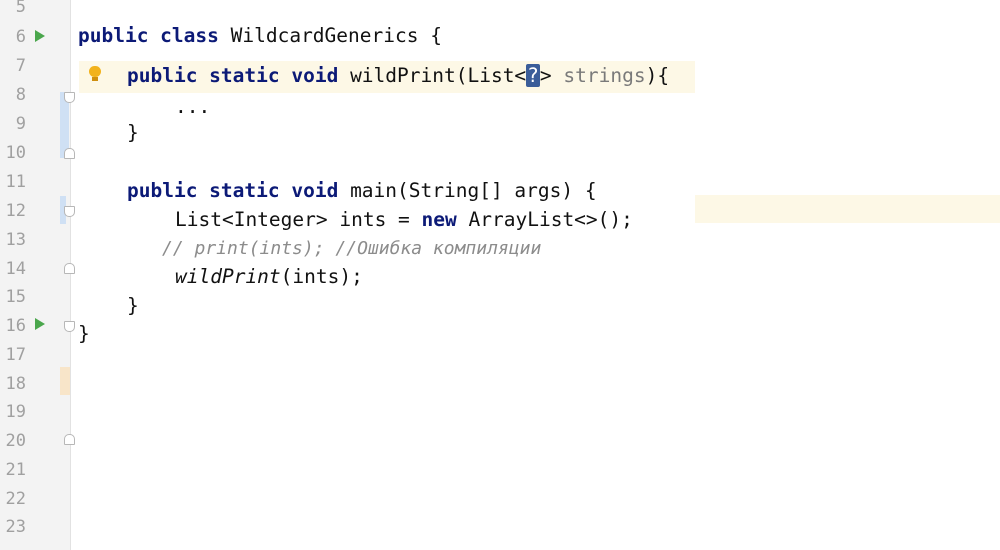 Image resolution: width=1000 pixels, height=550 pixels. I want to click on caret-line-highlight, so click(847, 209).